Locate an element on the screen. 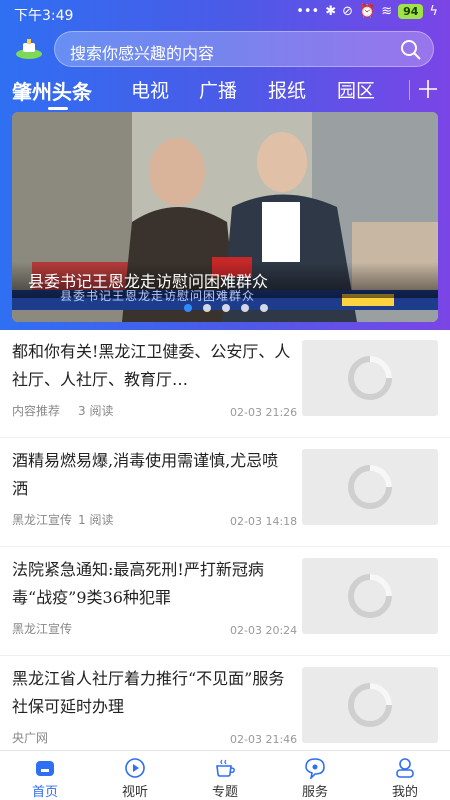  nav-service: 服务 is located at coordinates (315, 775).